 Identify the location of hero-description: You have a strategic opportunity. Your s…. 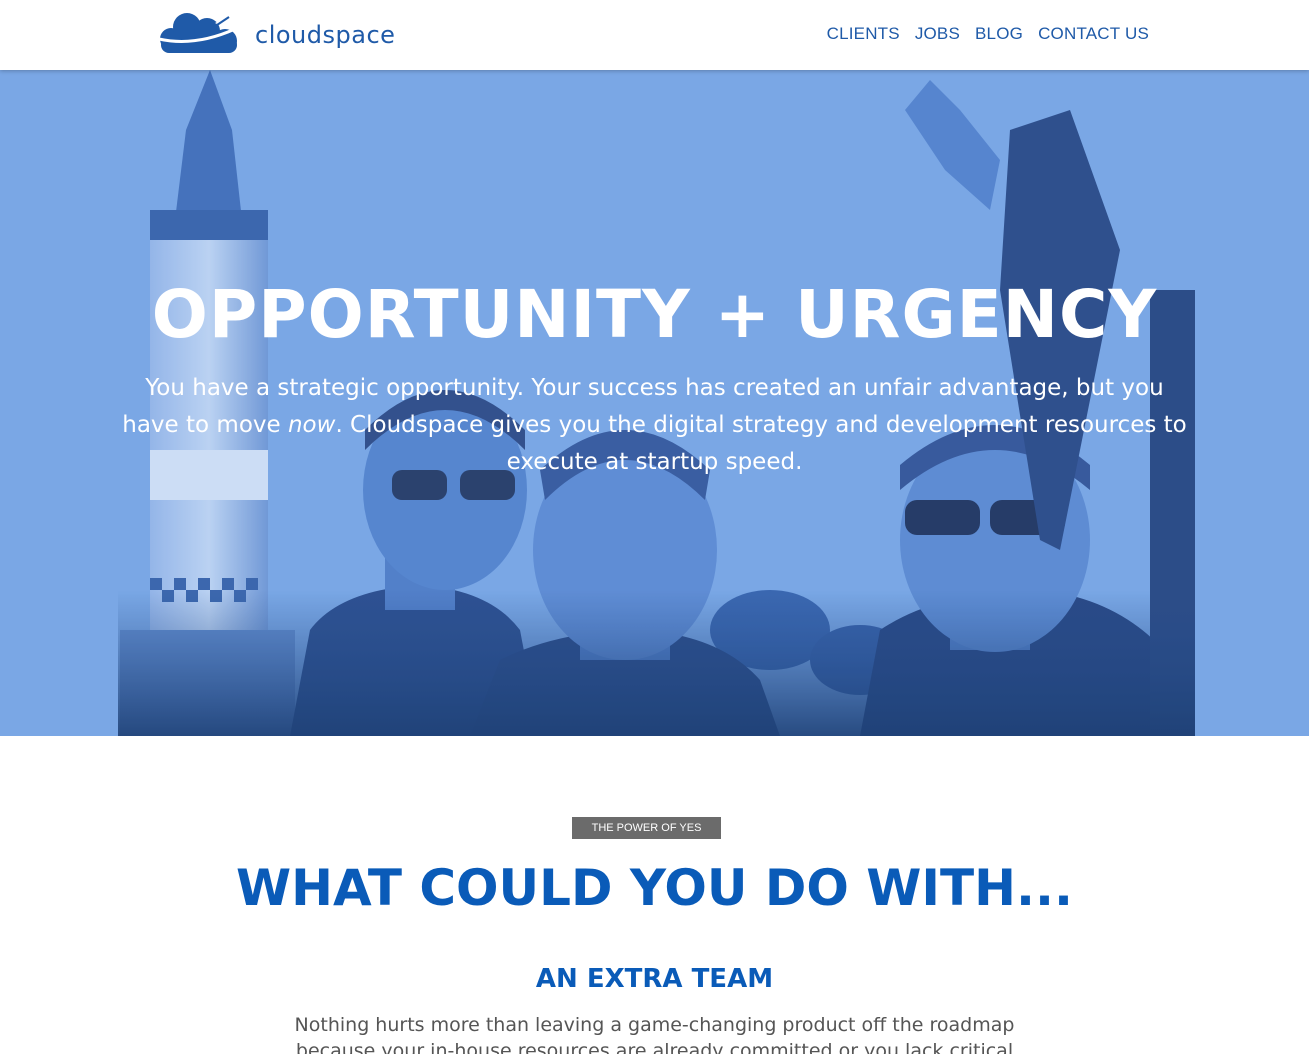
(654, 425).